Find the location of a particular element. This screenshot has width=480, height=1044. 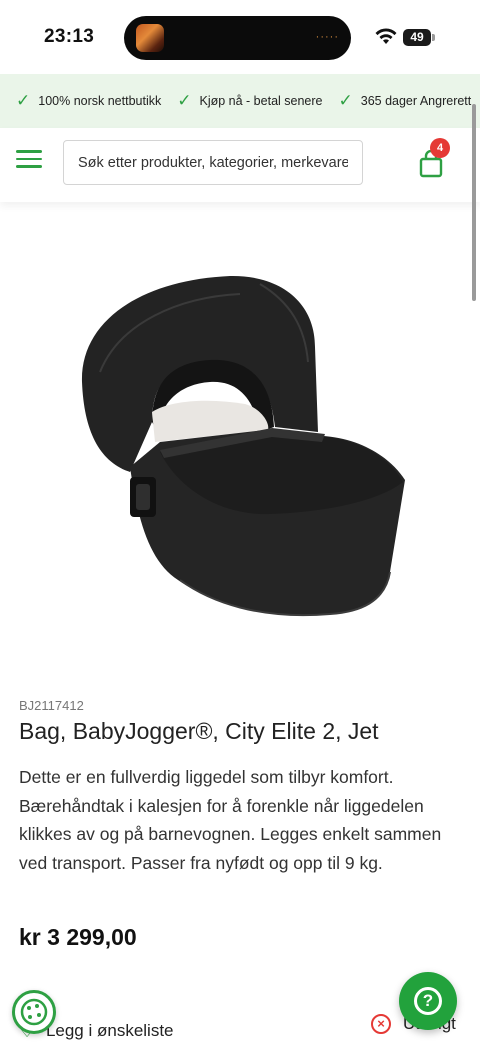

cookie-settings-button is located at coordinates (34, 1012).